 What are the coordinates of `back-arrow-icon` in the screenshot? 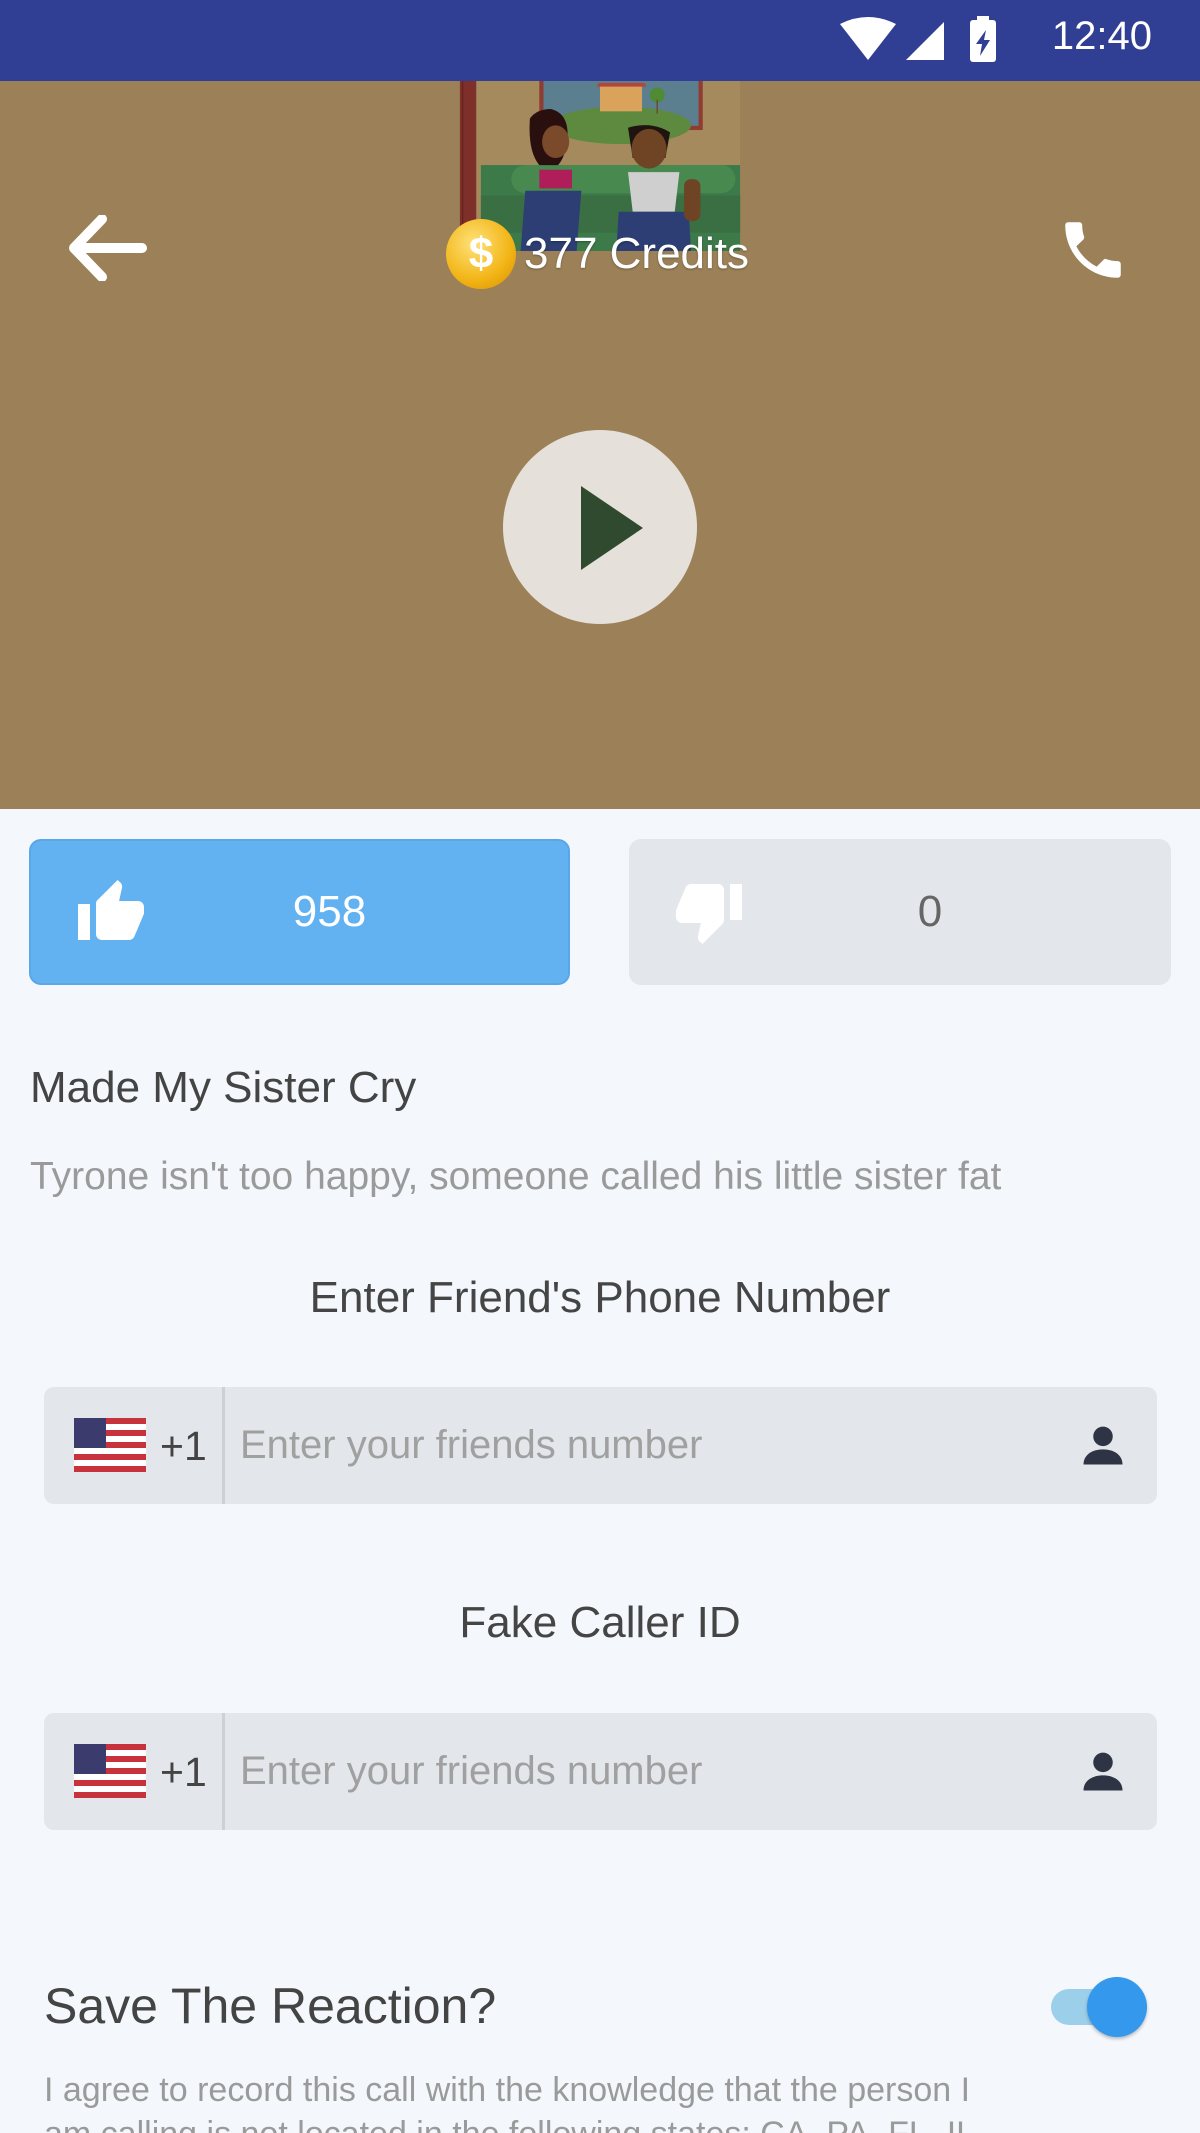 It's located at (108, 248).